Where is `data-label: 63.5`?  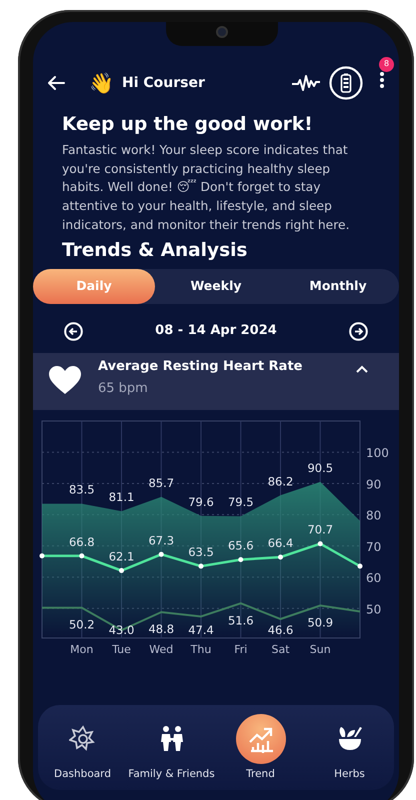 data-label: 63.5 is located at coordinates (201, 552).